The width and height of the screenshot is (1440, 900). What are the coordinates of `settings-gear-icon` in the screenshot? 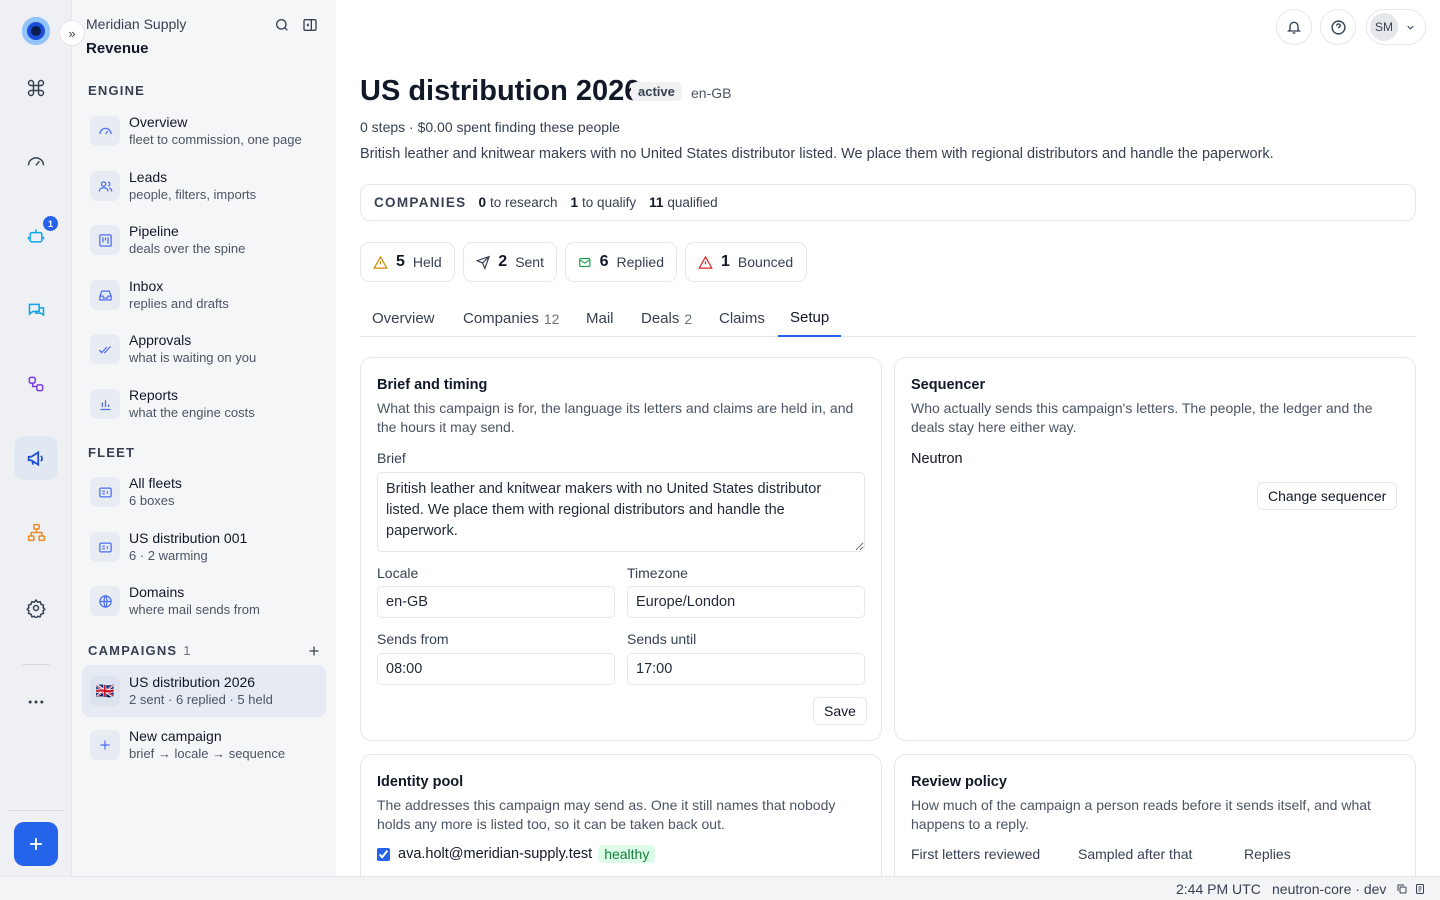 It's located at (36, 608).